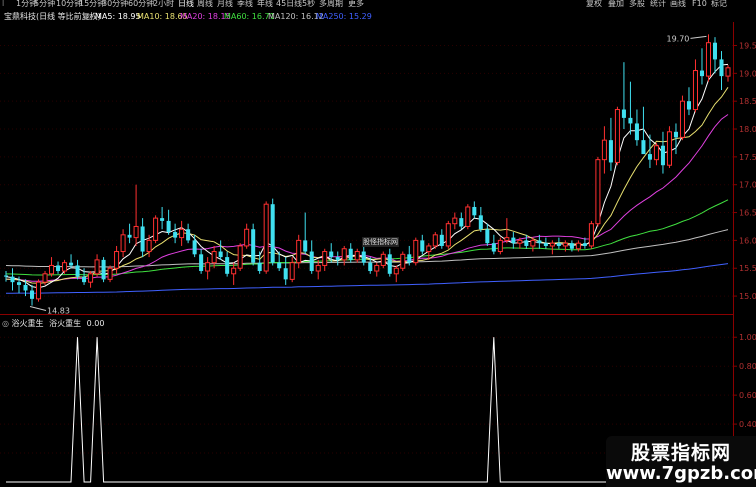 The image size is (756, 487). I want to click on indicator-tick-label: 0.40, so click(747, 424).